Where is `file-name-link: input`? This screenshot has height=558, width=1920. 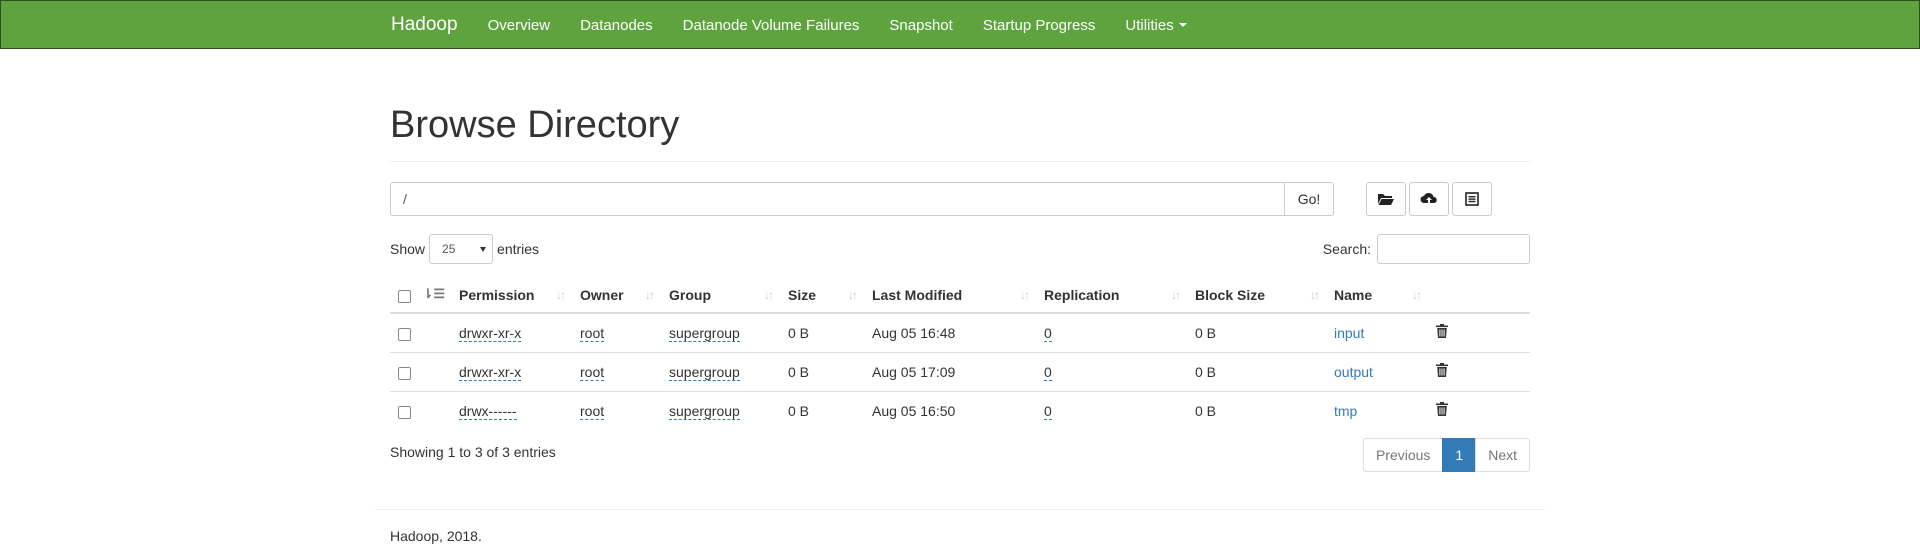
file-name-link: input is located at coordinates (1349, 333).